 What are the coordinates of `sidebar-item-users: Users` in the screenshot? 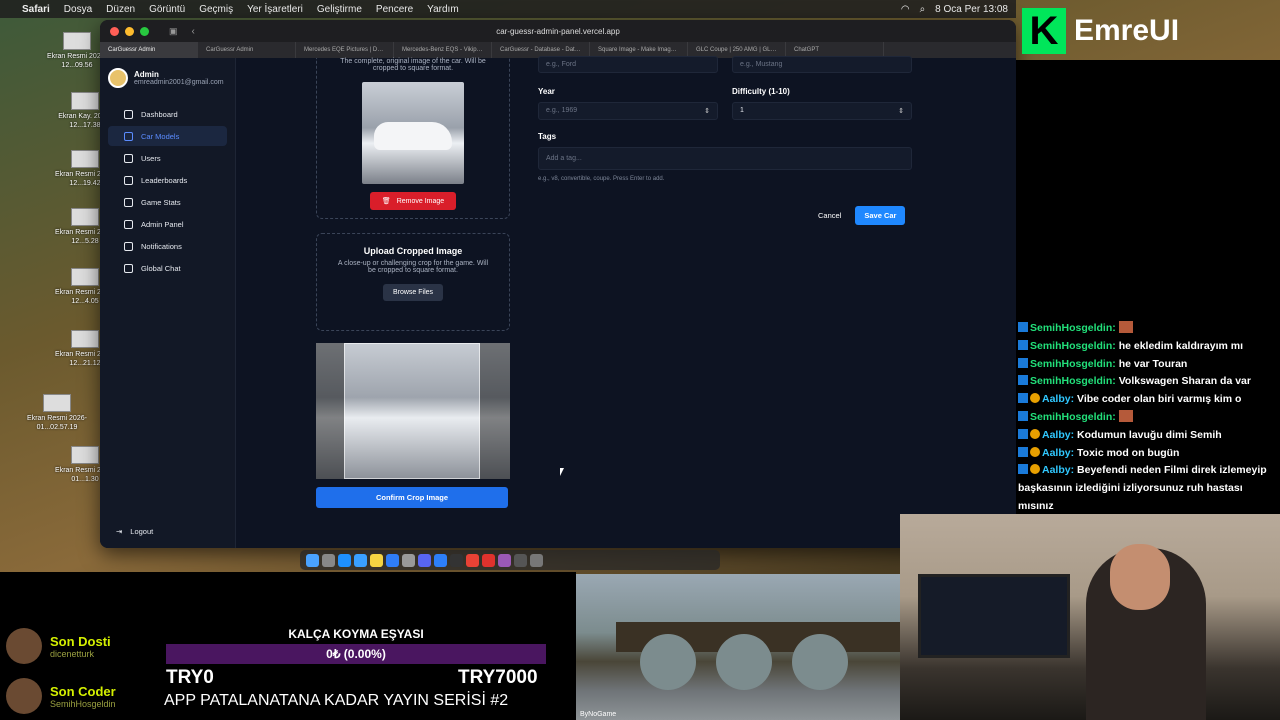 It's located at (167, 158).